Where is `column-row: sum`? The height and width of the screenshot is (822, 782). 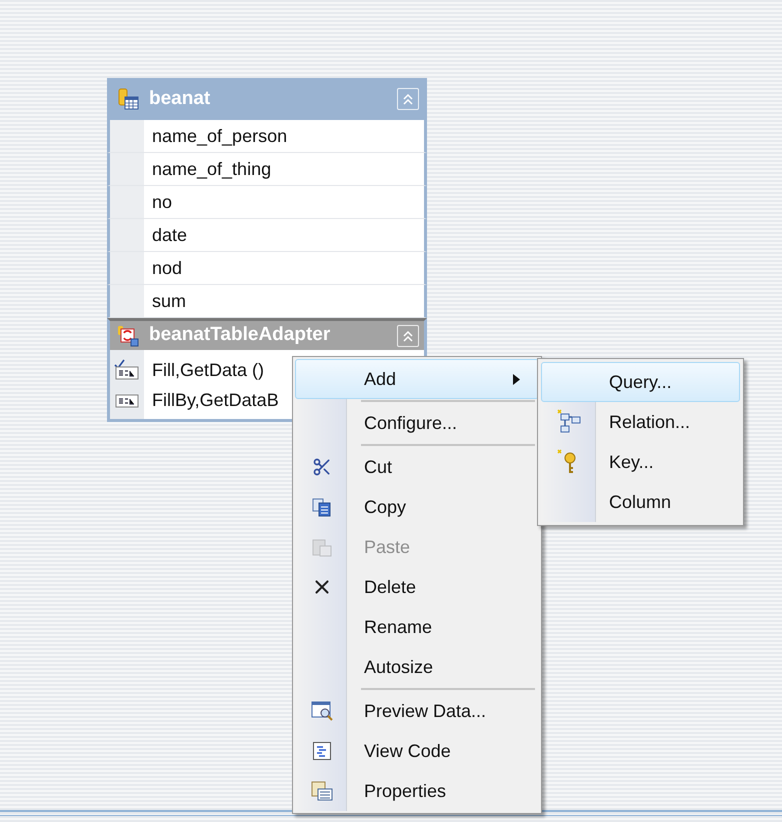
column-row: sum is located at coordinates (267, 301).